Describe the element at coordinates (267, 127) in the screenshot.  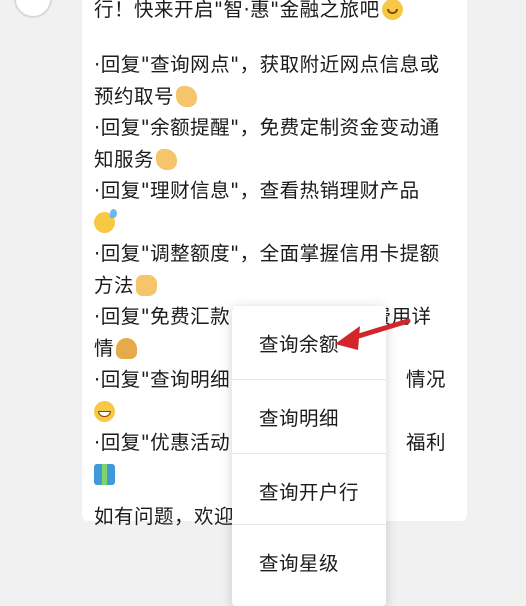
I see `message-line: ·回复"余额提醒"，免费定制资金变动通` at that location.